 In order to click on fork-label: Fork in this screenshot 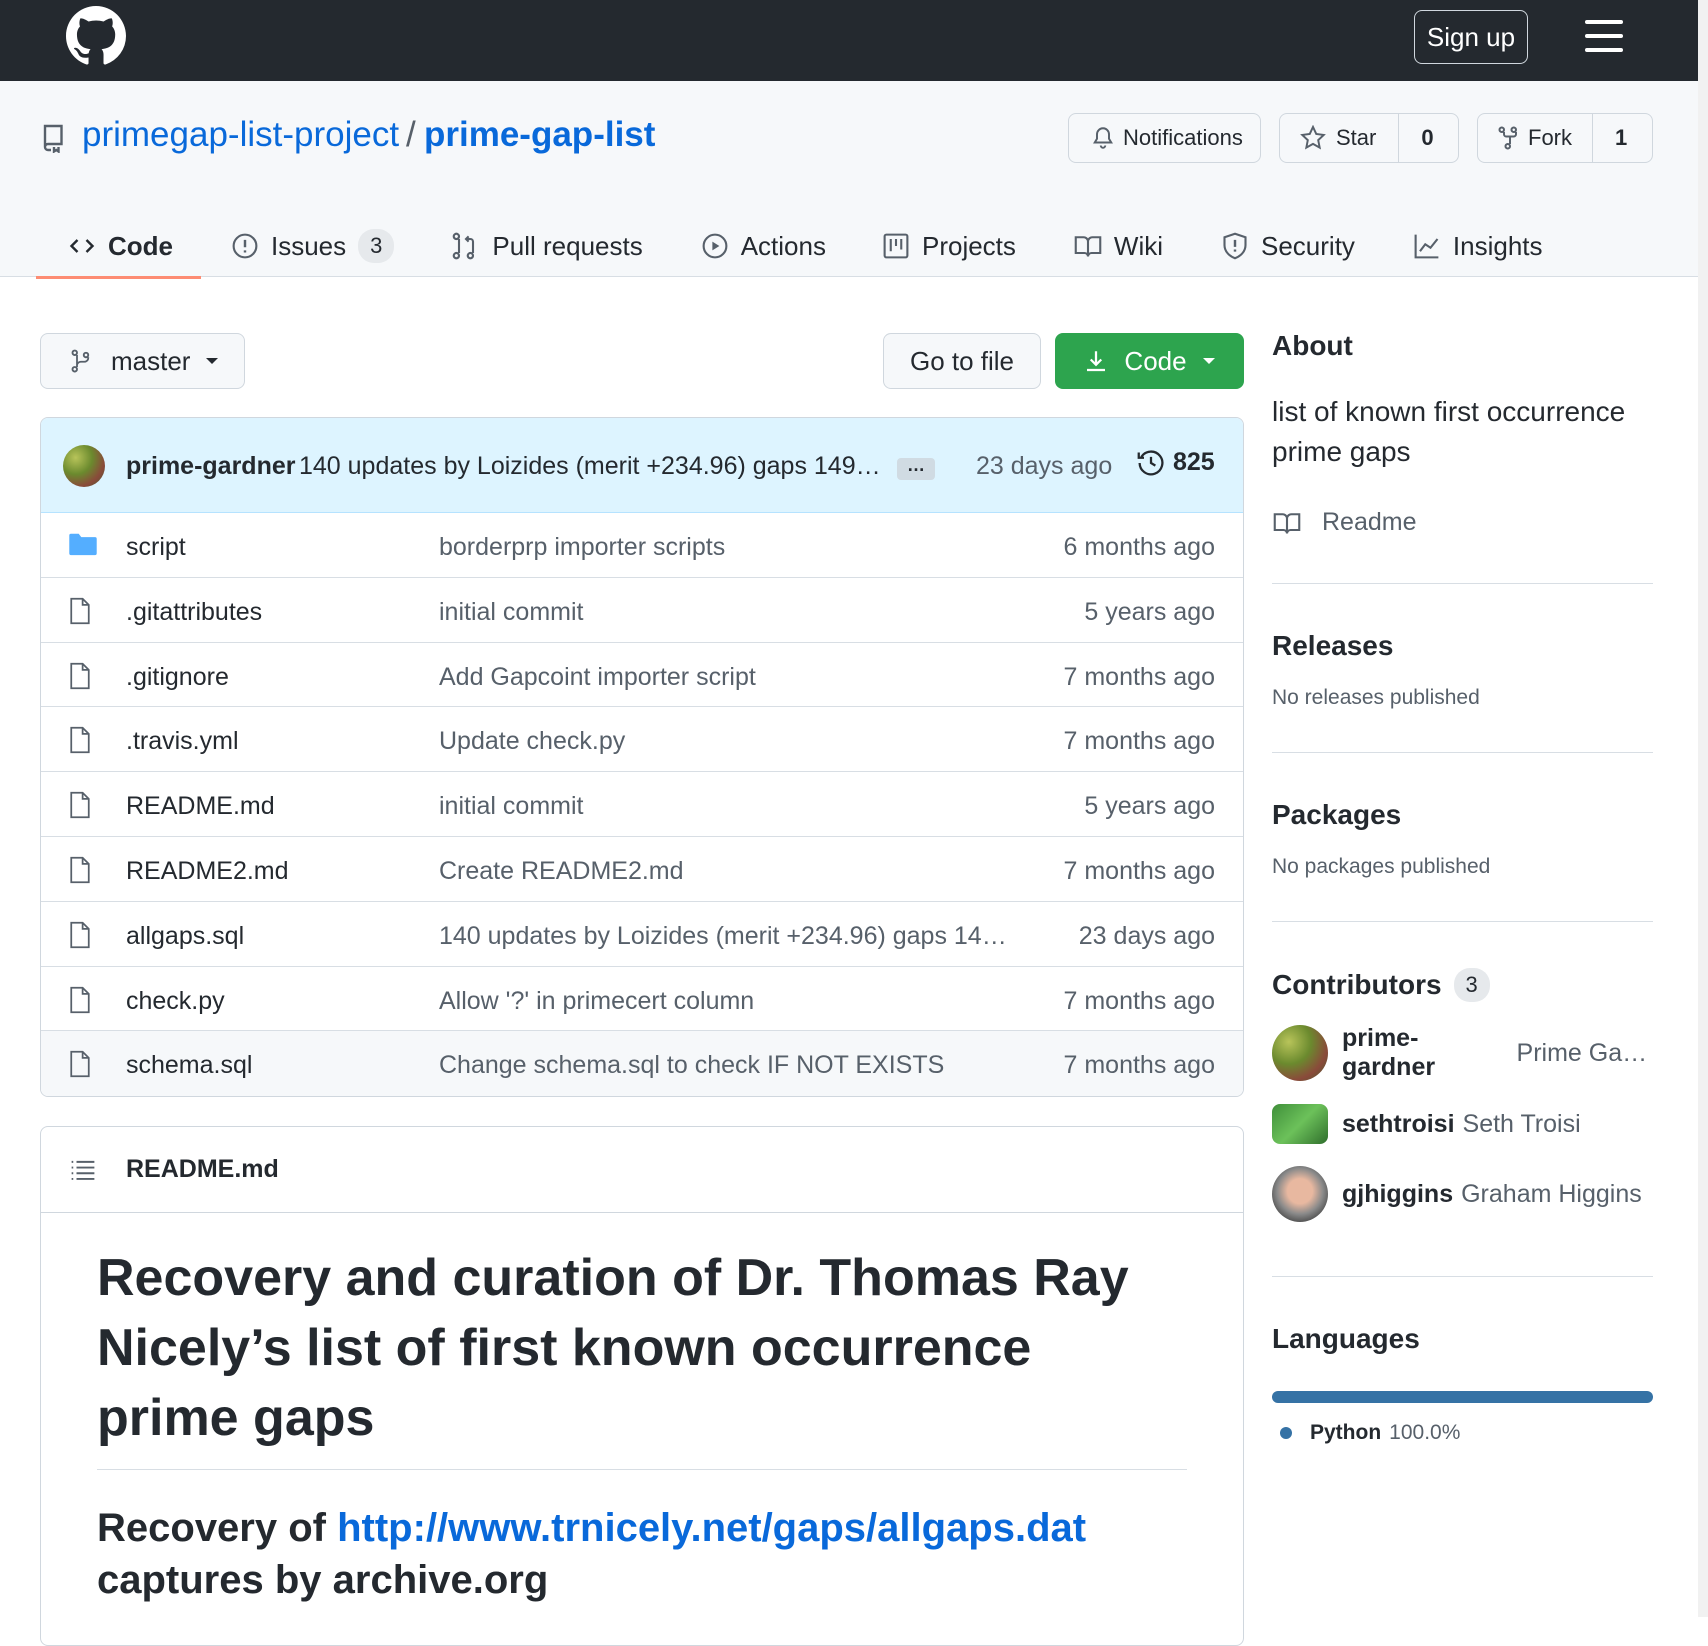, I will do `click(1550, 137)`.